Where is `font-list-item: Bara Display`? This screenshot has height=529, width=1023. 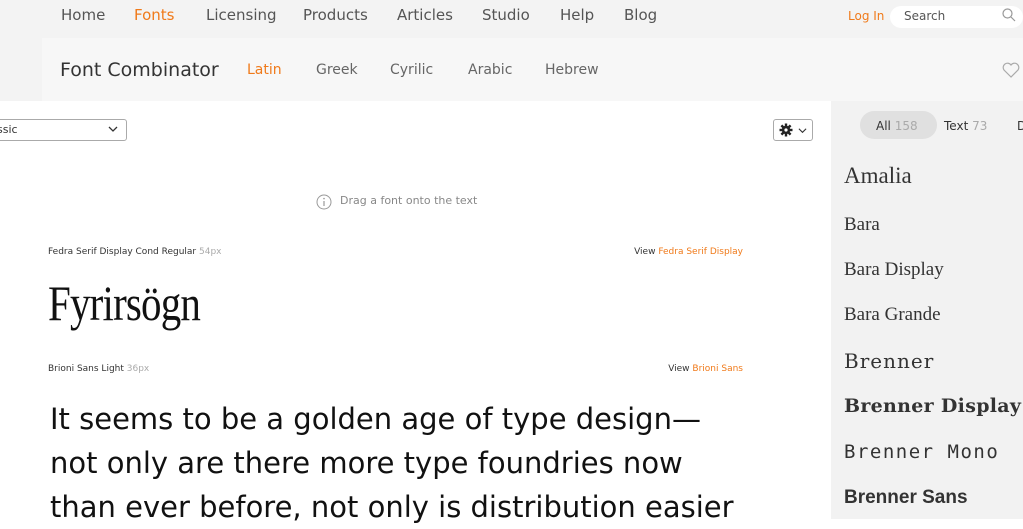 font-list-item: Bara Display is located at coordinates (894, 270).